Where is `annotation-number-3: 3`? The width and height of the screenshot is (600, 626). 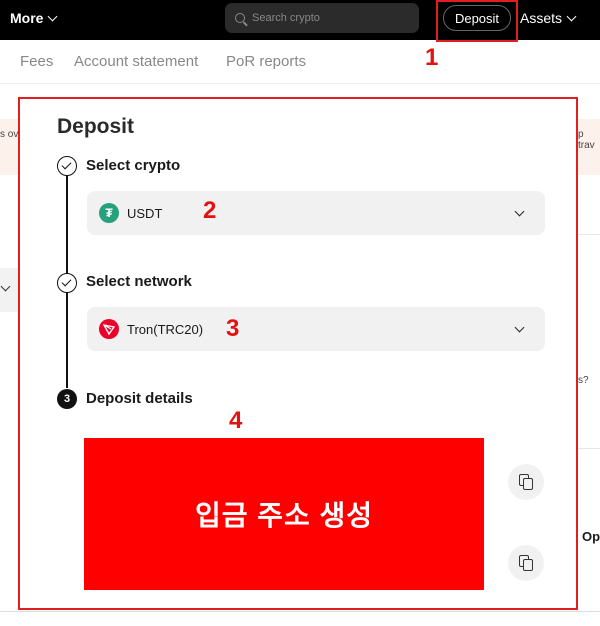
annotation-number-3: 3 is located at coordinates (233, 328).